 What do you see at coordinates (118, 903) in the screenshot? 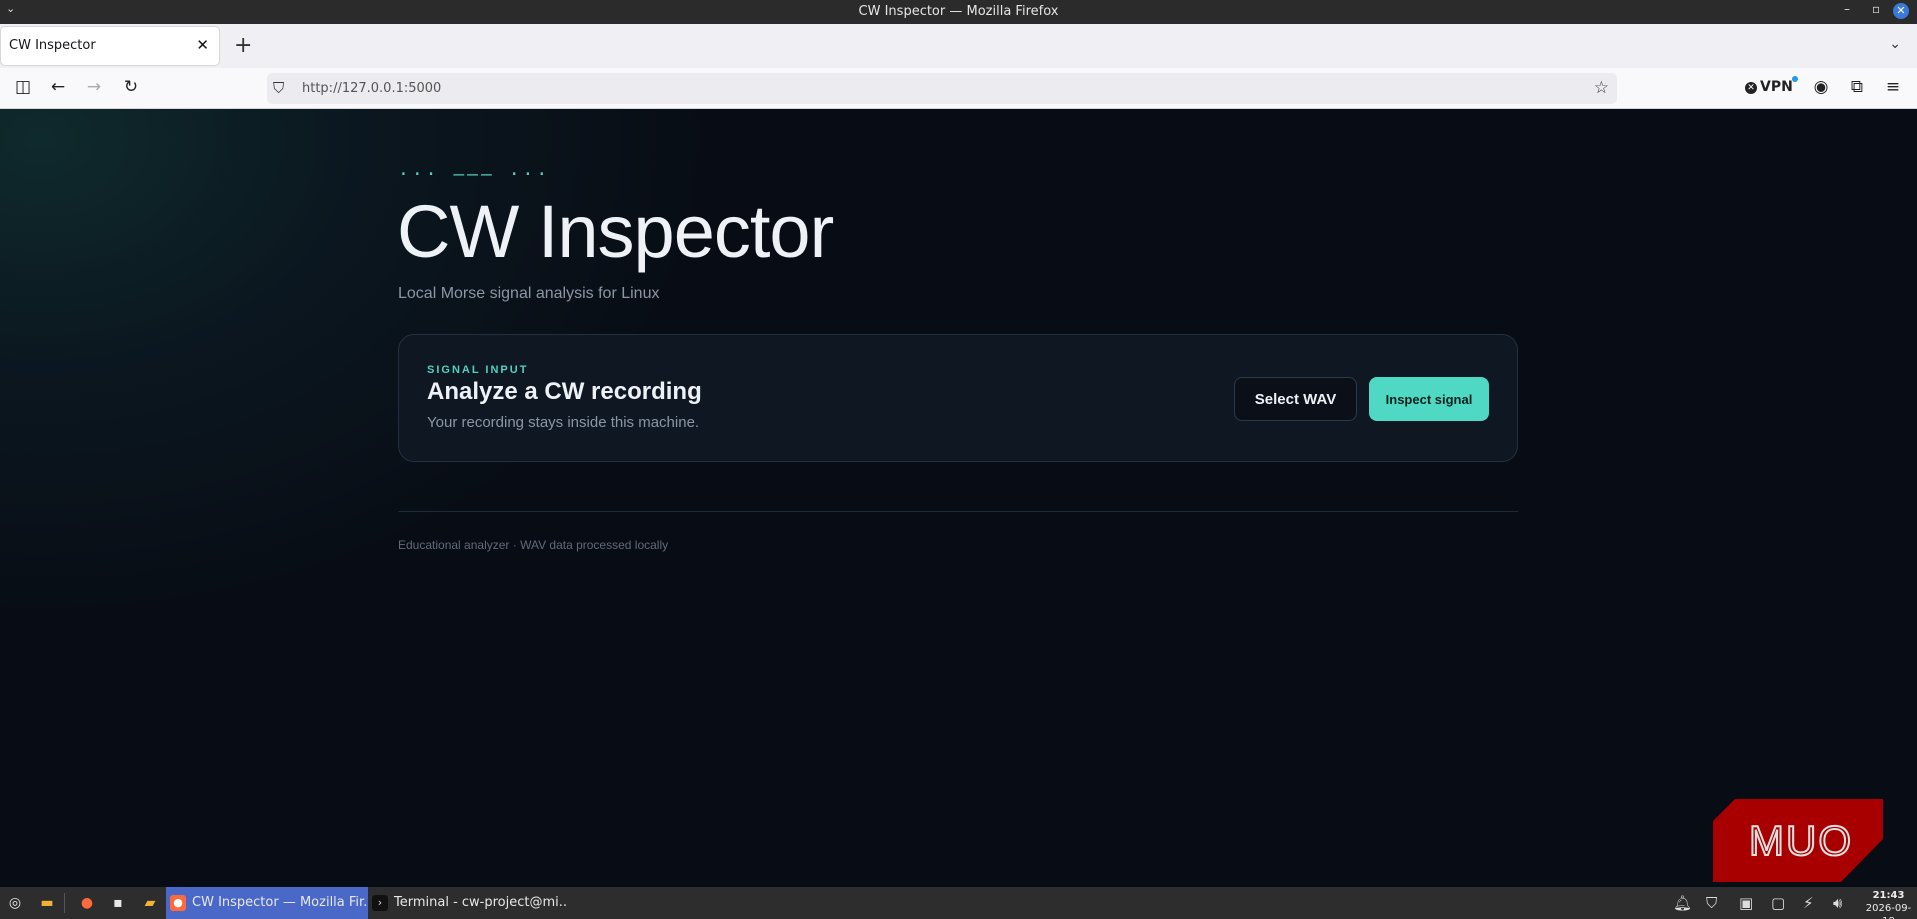
I see `terminal-launcher-icon: ▪` at bounding box center [118, 903].